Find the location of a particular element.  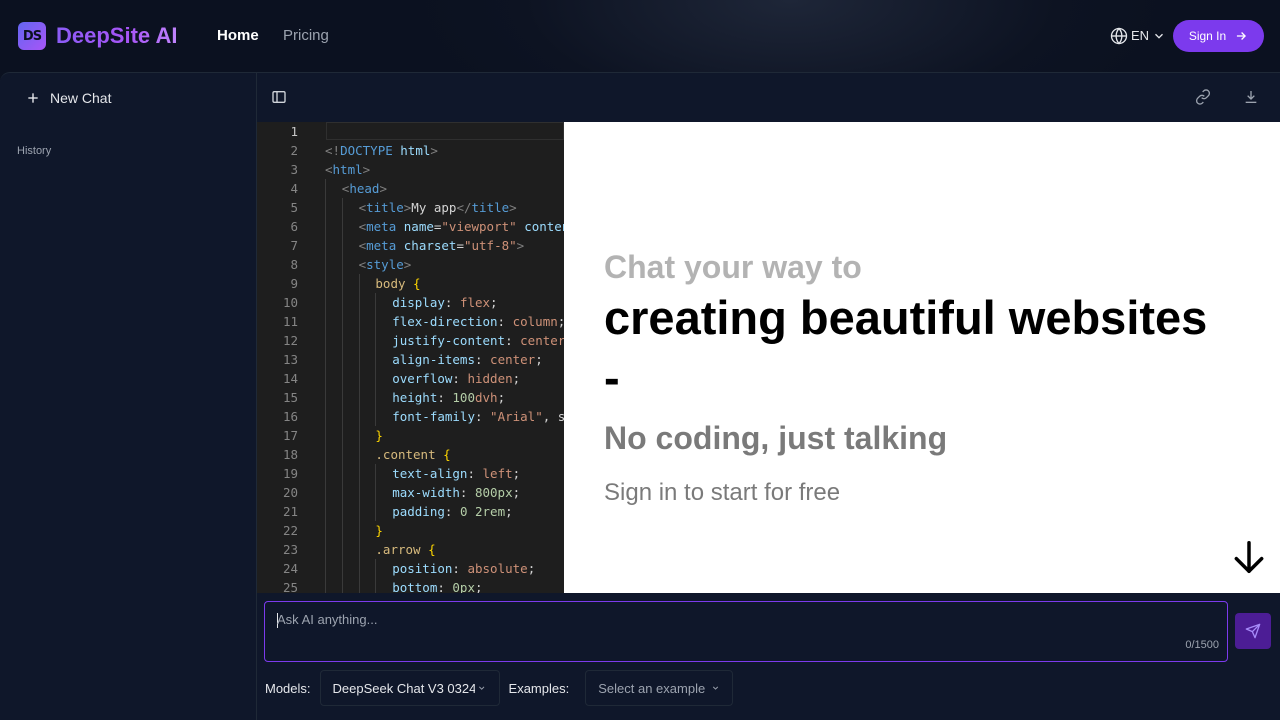

code-text: <style> is located at coordinates (385, 264).